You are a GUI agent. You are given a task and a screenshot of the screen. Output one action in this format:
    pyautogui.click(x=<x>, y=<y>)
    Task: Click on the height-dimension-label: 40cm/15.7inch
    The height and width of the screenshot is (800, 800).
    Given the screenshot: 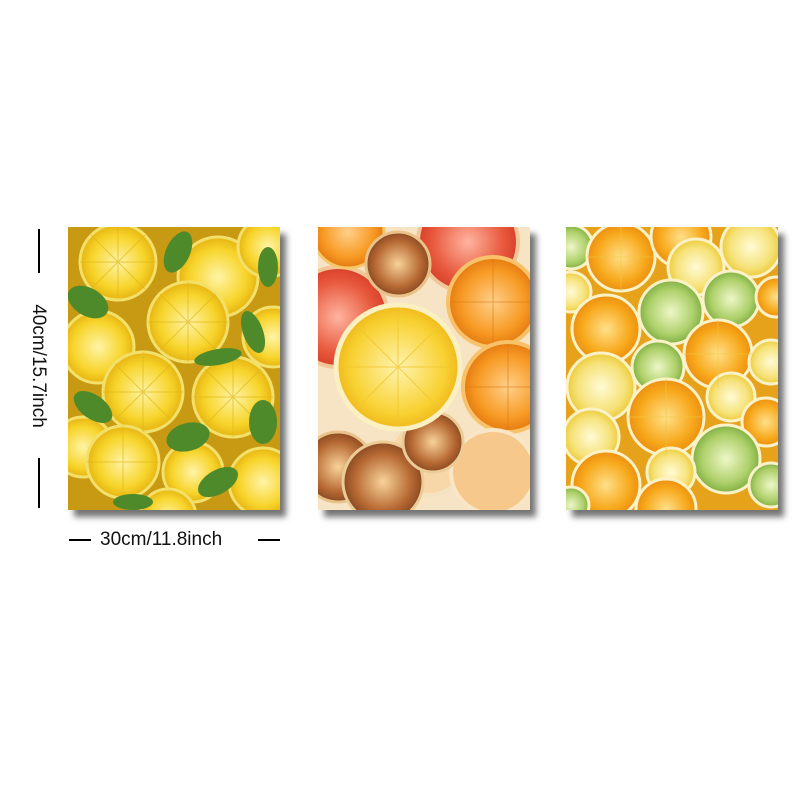 What is the action you would take?
    pyautogui.click(x=38, y=366)
    